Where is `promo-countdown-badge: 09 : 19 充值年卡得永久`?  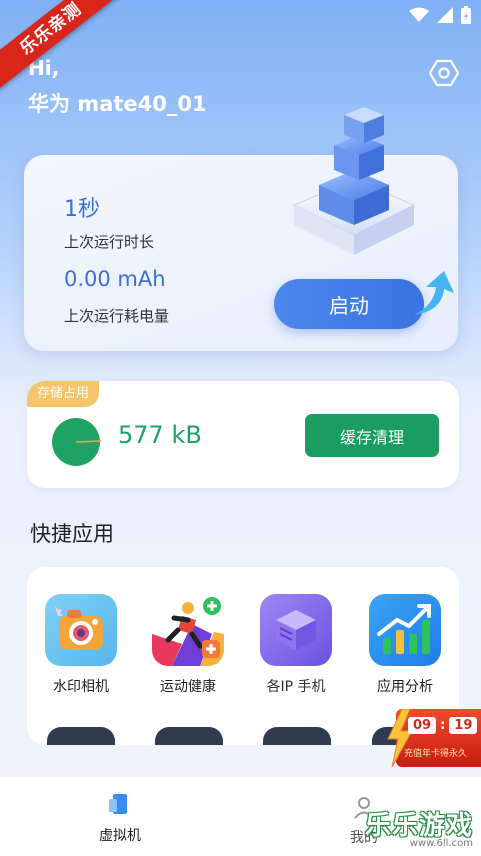
promo-countdown-badge: 09 : 19 充值年卡得永久 is located at coordinates (432, 738).